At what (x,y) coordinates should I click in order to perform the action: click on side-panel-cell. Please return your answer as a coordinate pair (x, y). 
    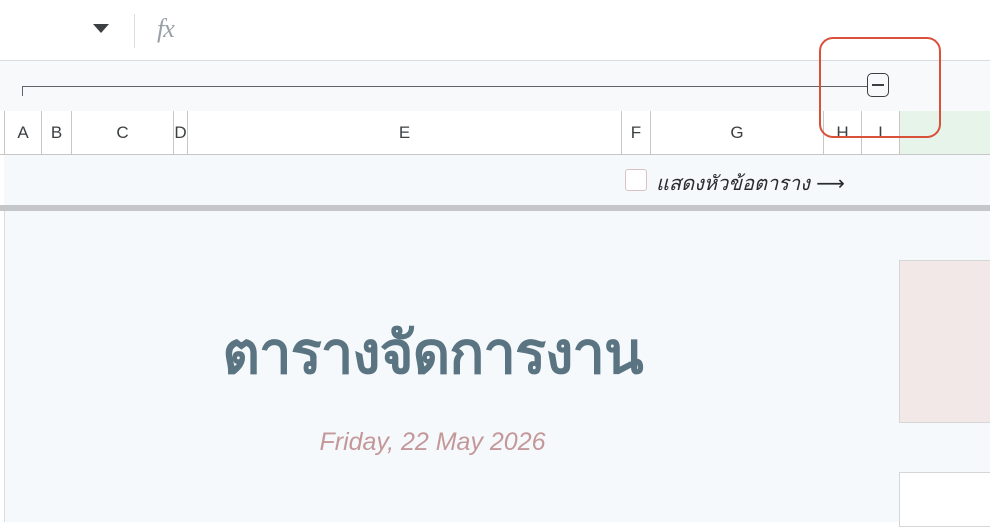
    Looking at the image, I should click on (944, 341).